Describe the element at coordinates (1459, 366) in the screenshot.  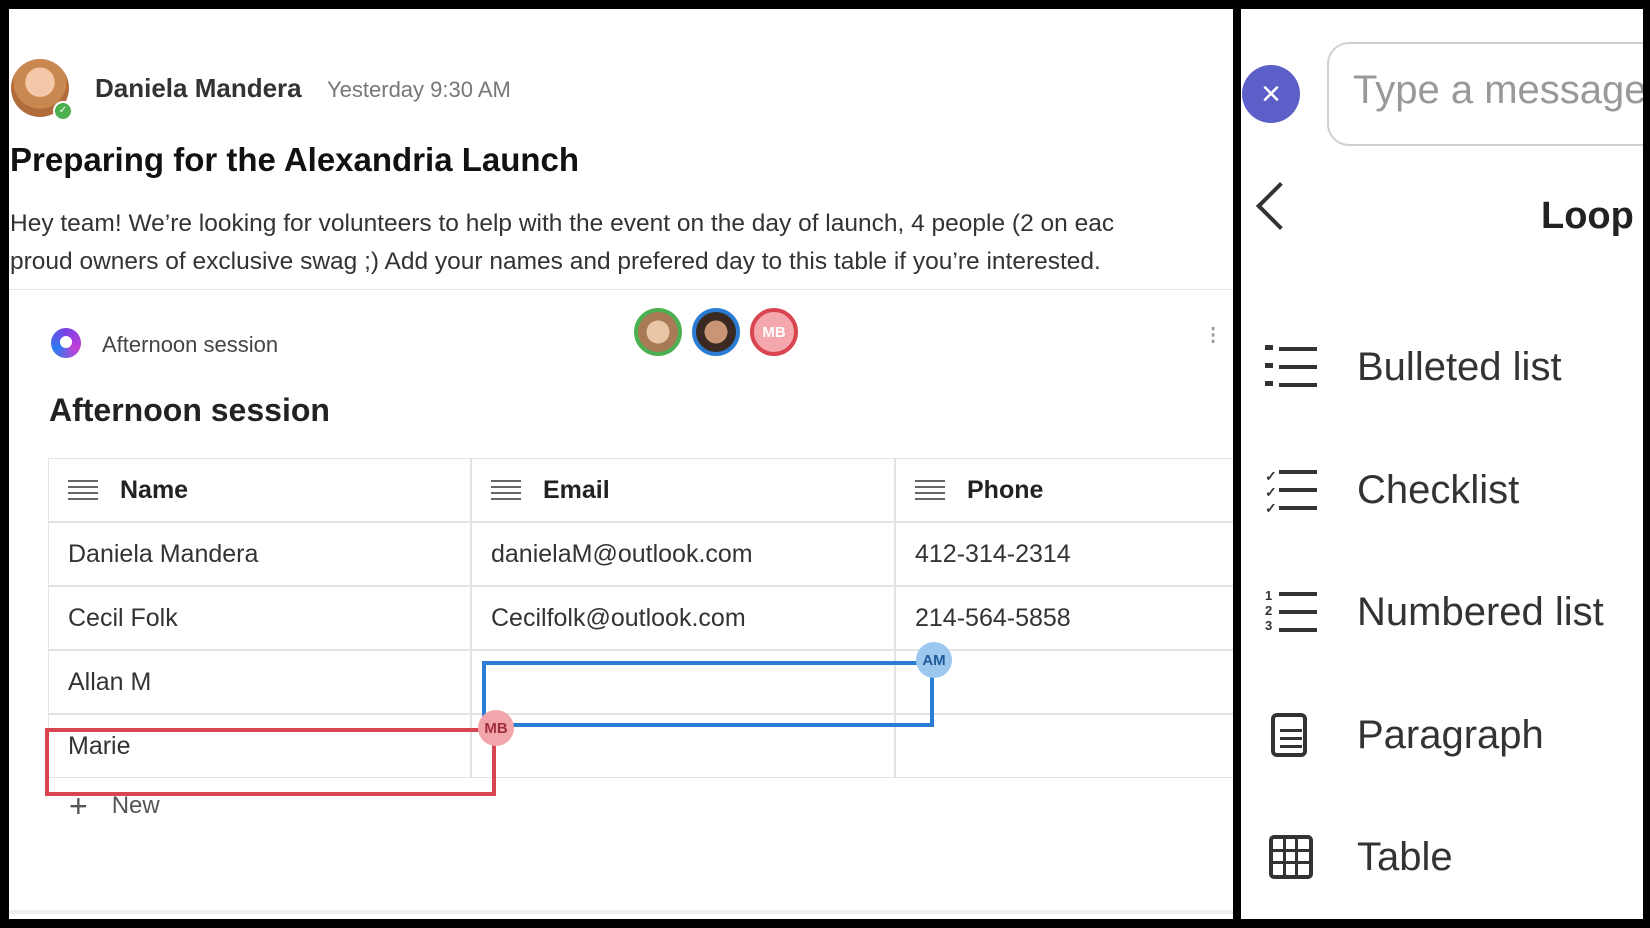
I see `menu-item-label: Bulleted list` at that location.